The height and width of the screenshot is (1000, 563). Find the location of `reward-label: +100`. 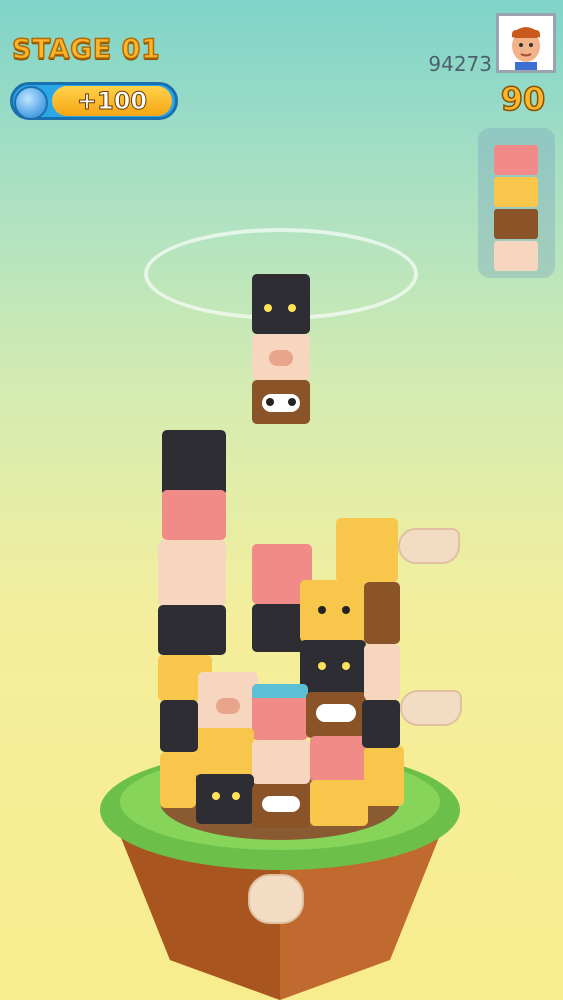

reward-label: +100 is located at coordinates (112, 101).